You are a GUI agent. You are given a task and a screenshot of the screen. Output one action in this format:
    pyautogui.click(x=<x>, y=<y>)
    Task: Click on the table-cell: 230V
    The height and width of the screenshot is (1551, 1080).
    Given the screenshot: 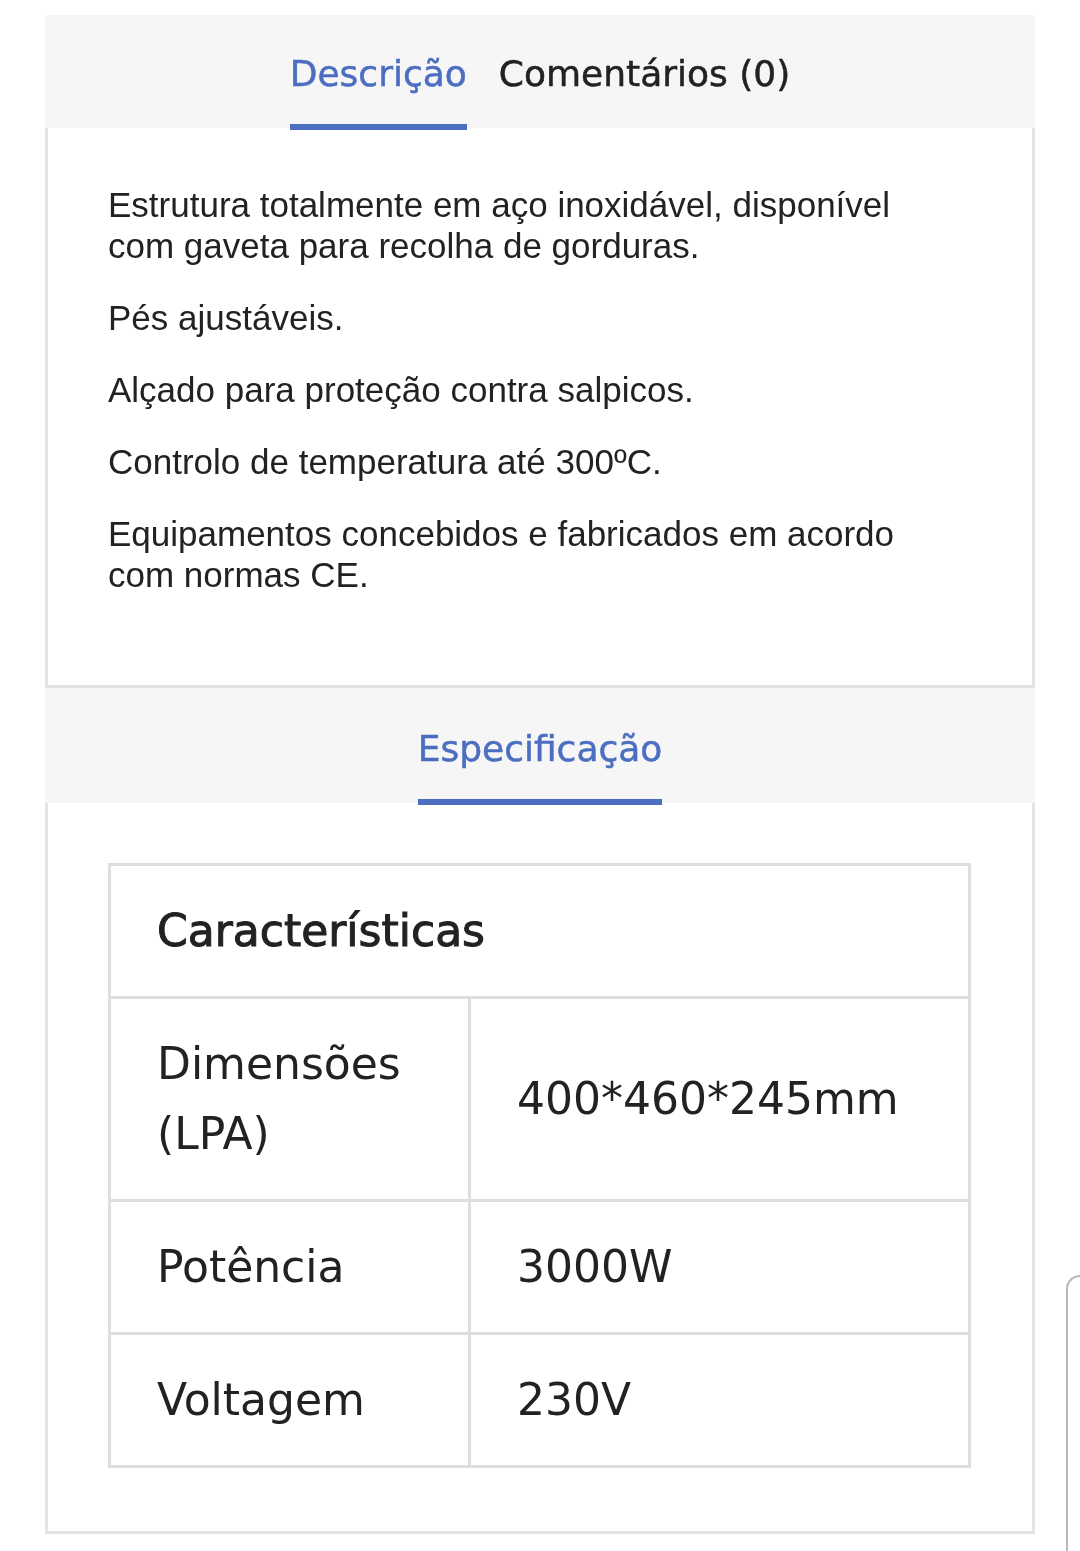 What is the action you would take?
    pyautogui.click(x=719, y=1400)
    